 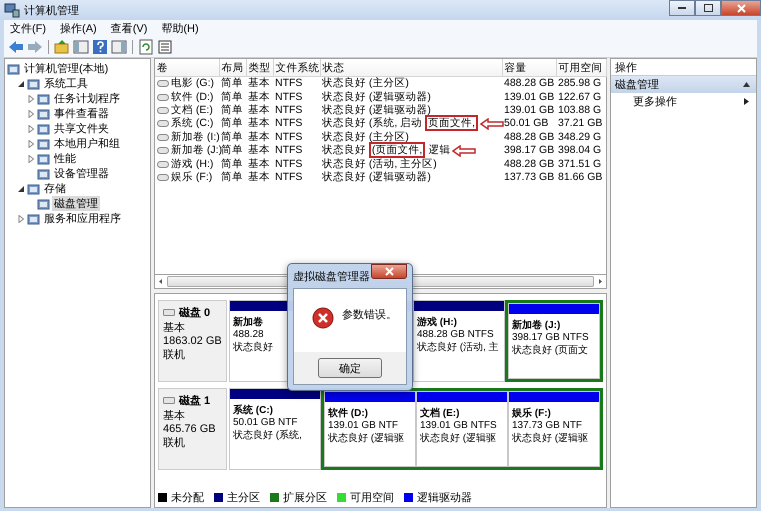 I want to click on partition-name: 娱乐 (F:), so click(x=531, y=413).